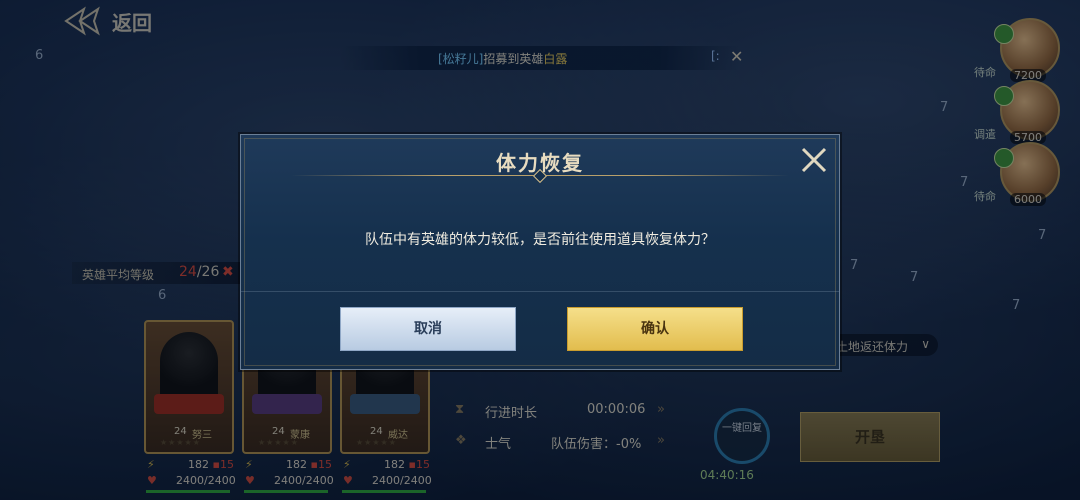 The image size is (1080, 500). What do you see at coordinates (428, 329) in the screenshot?
I see `cancel-button: 取消` at bounding box center [428, 329].